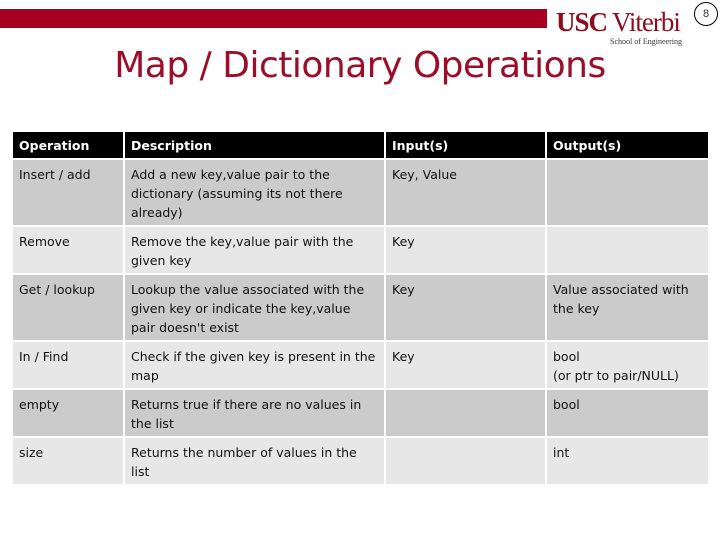 The height and width of the screenshot is (540, 720). Describe the element at coordinates (68, 192) in the screenshot. I see `cell-operation: Insert / add` at that location.